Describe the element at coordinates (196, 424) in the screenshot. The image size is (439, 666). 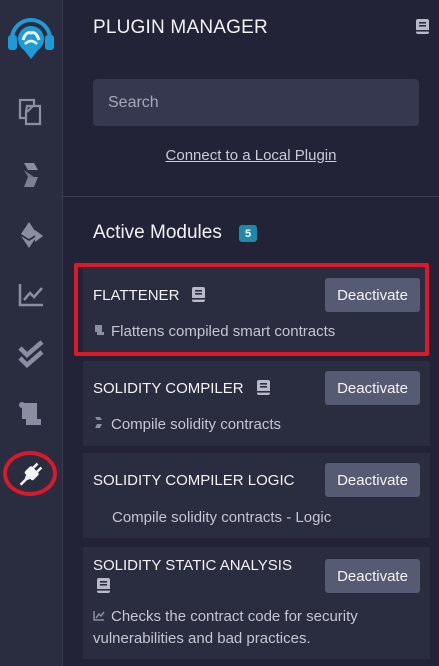
I see `module-description-text: Compile solidity contracts` at that location.